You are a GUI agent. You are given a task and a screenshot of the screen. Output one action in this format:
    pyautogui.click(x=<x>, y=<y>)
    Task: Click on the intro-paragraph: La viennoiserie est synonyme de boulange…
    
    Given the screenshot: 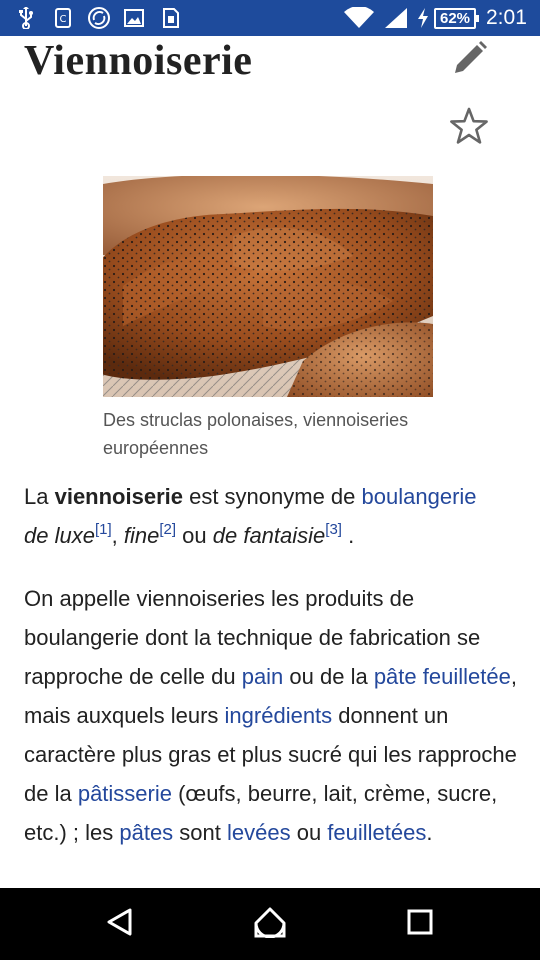 What is the action you would take?
    pyautogui.click(x=250, y=516)
    